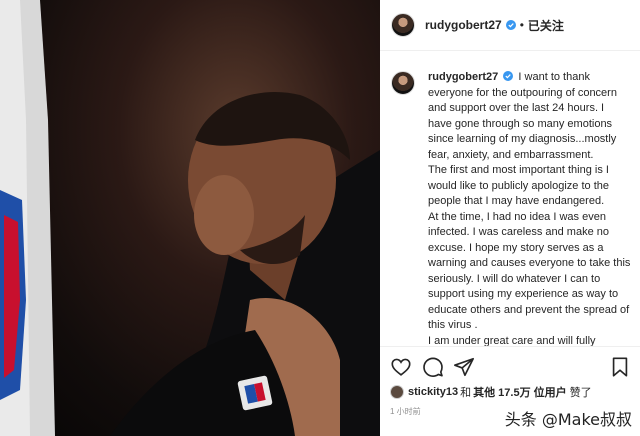  What do you see at coordinates (512, 340) in the screenshot?
I see `caption-paragraph: I am under great care and will fully` at bounding box center [512, 340].